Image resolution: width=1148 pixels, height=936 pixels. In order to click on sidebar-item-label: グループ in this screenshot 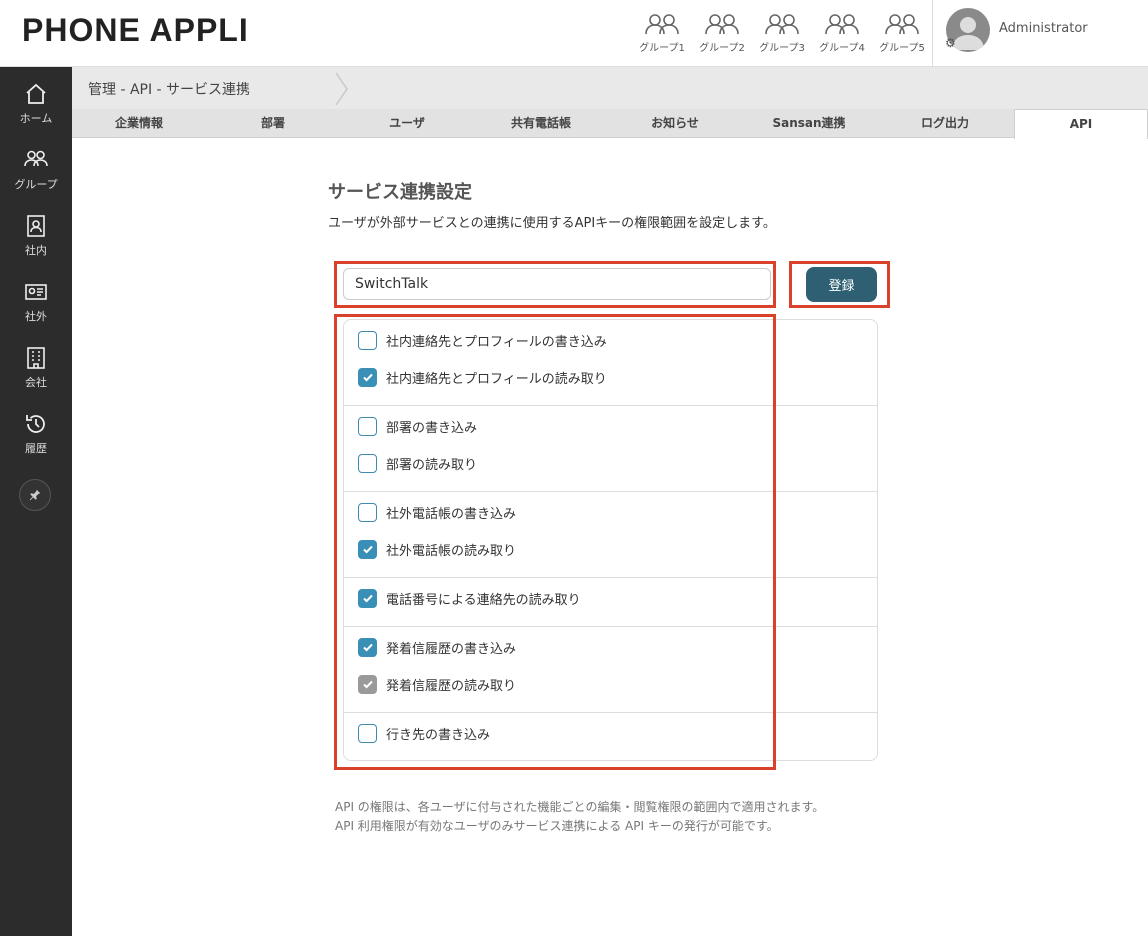, I will do `click(36, 184)`.